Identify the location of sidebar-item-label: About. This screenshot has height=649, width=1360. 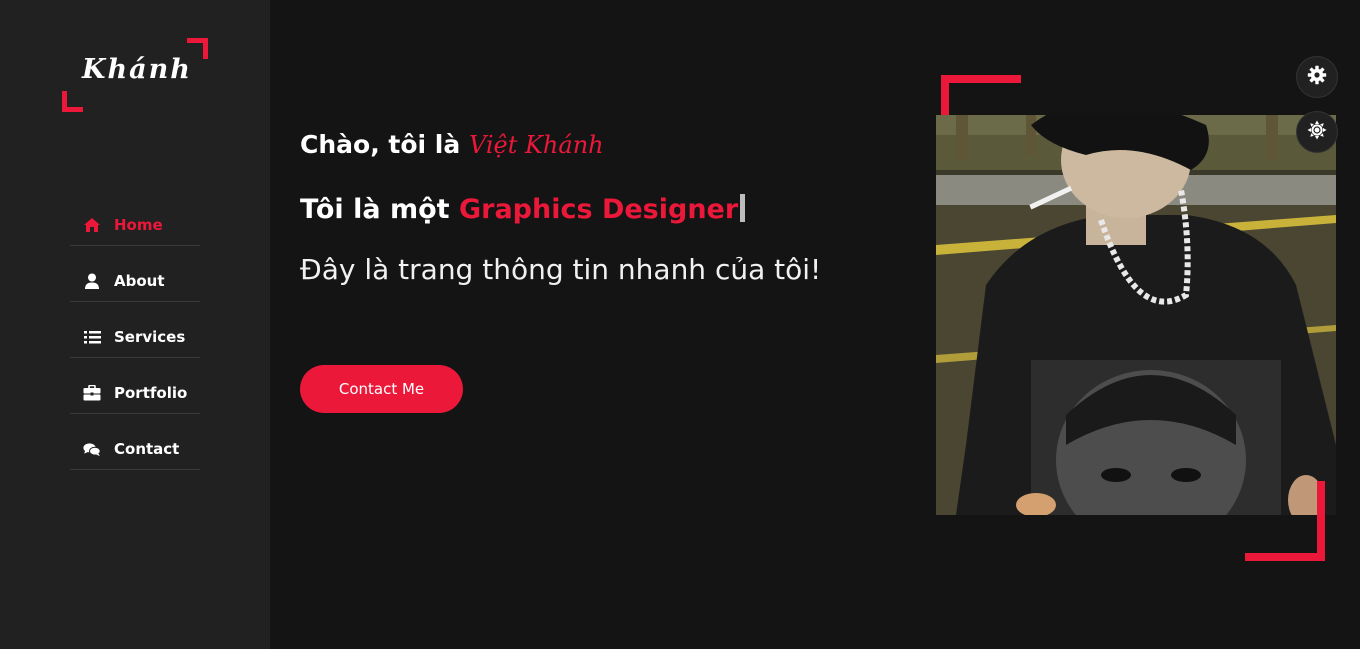
(139, 281).